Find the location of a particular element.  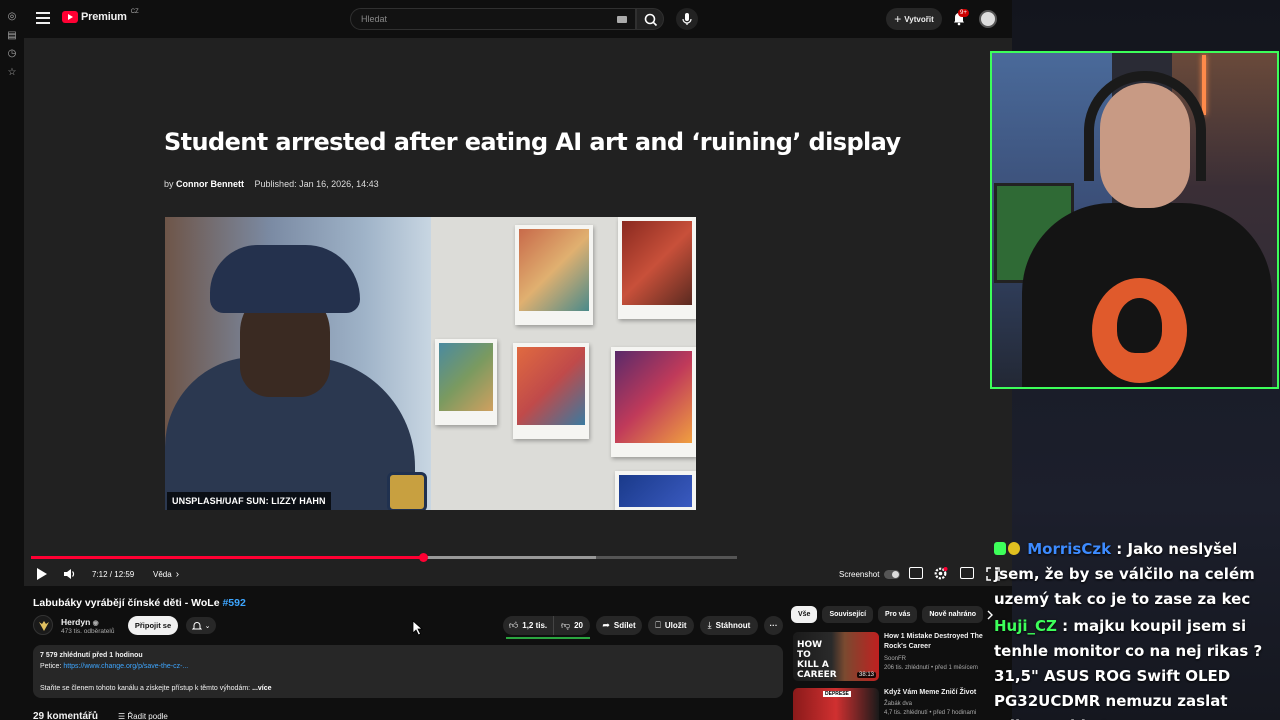

chip-related: Související is located at coordinates (848, 614).